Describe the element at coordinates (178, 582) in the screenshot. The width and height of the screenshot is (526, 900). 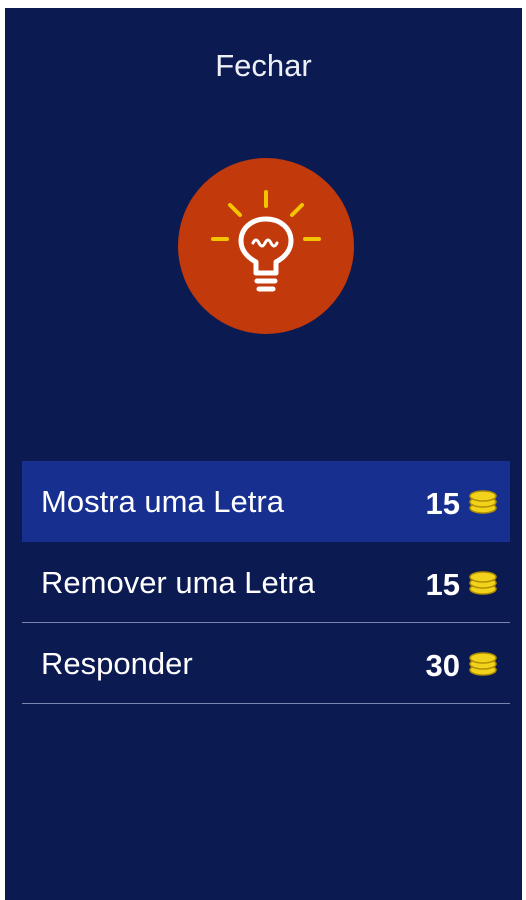
I see `option-label: Remover uma Letra` at that location.